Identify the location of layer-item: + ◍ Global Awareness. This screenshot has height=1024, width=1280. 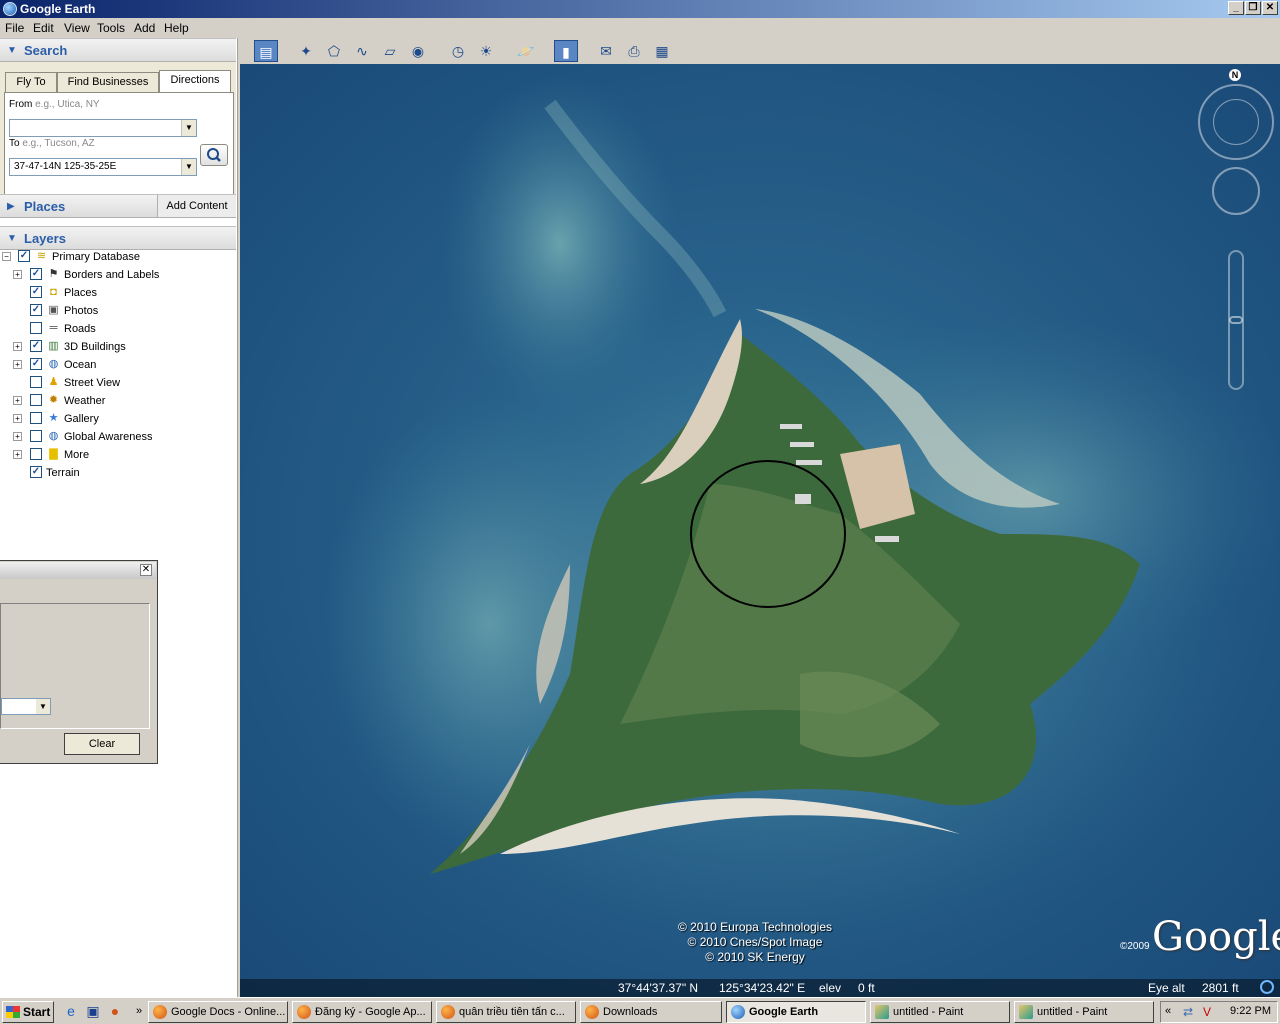
(118, 437).